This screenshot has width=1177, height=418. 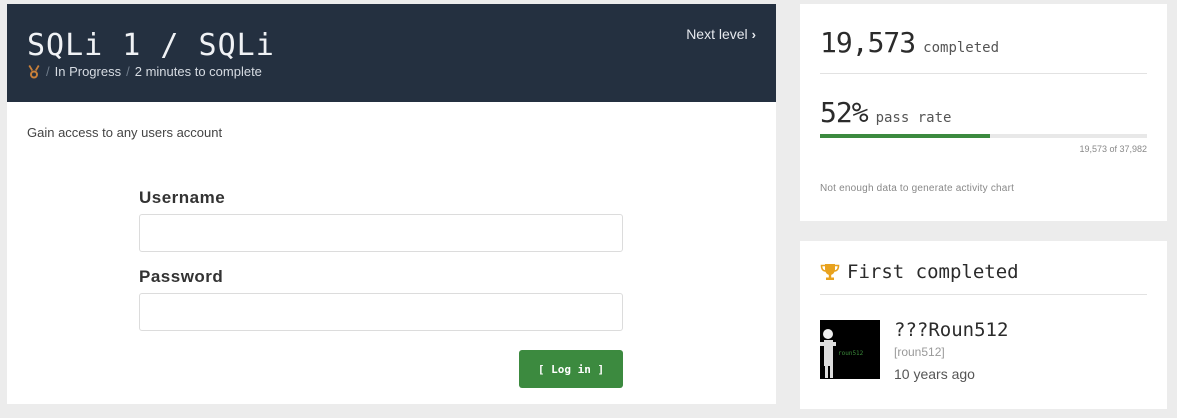 What do you see at coordinates (198, 71) in the screenshot?
I see `duration-text: 2 minutes to complete` at bounding box center [198, 71].